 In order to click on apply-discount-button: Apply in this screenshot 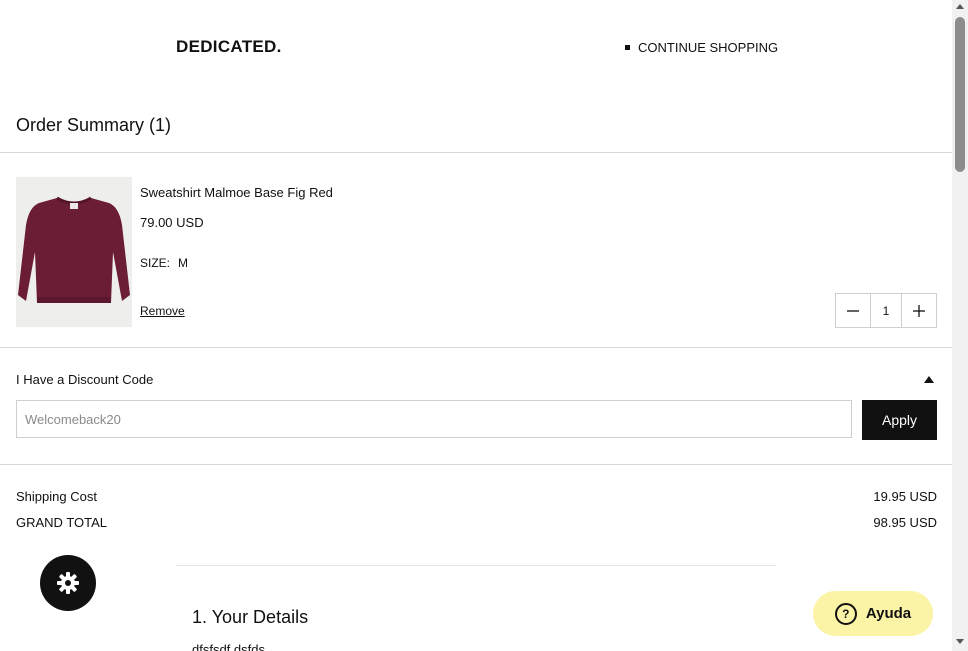, I will do `click(899, 420)`.